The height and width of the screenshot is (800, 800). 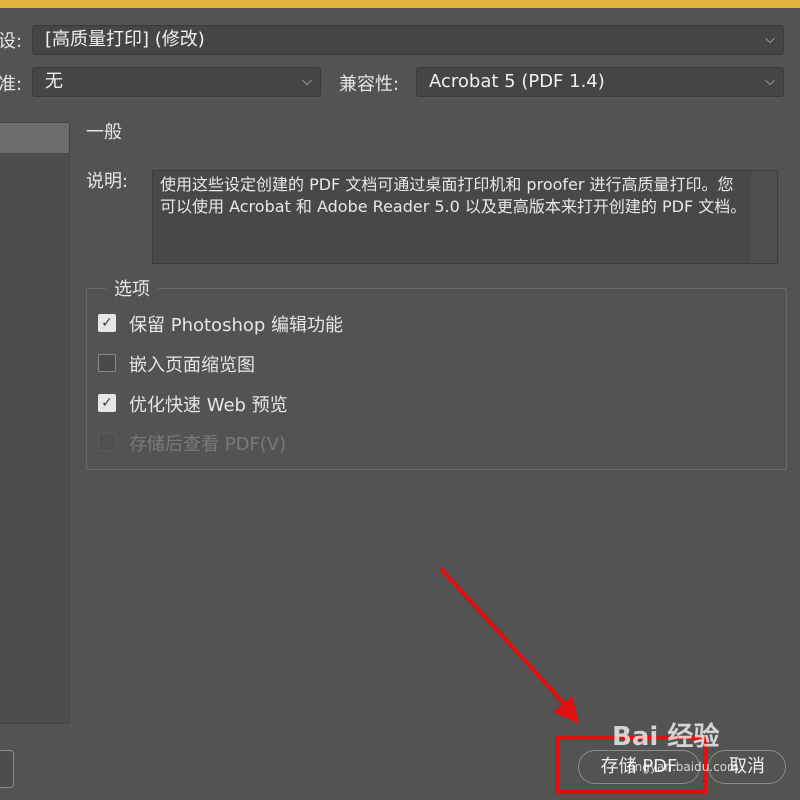 I want to click on description-scrollbar, so click(x=764, y=217).